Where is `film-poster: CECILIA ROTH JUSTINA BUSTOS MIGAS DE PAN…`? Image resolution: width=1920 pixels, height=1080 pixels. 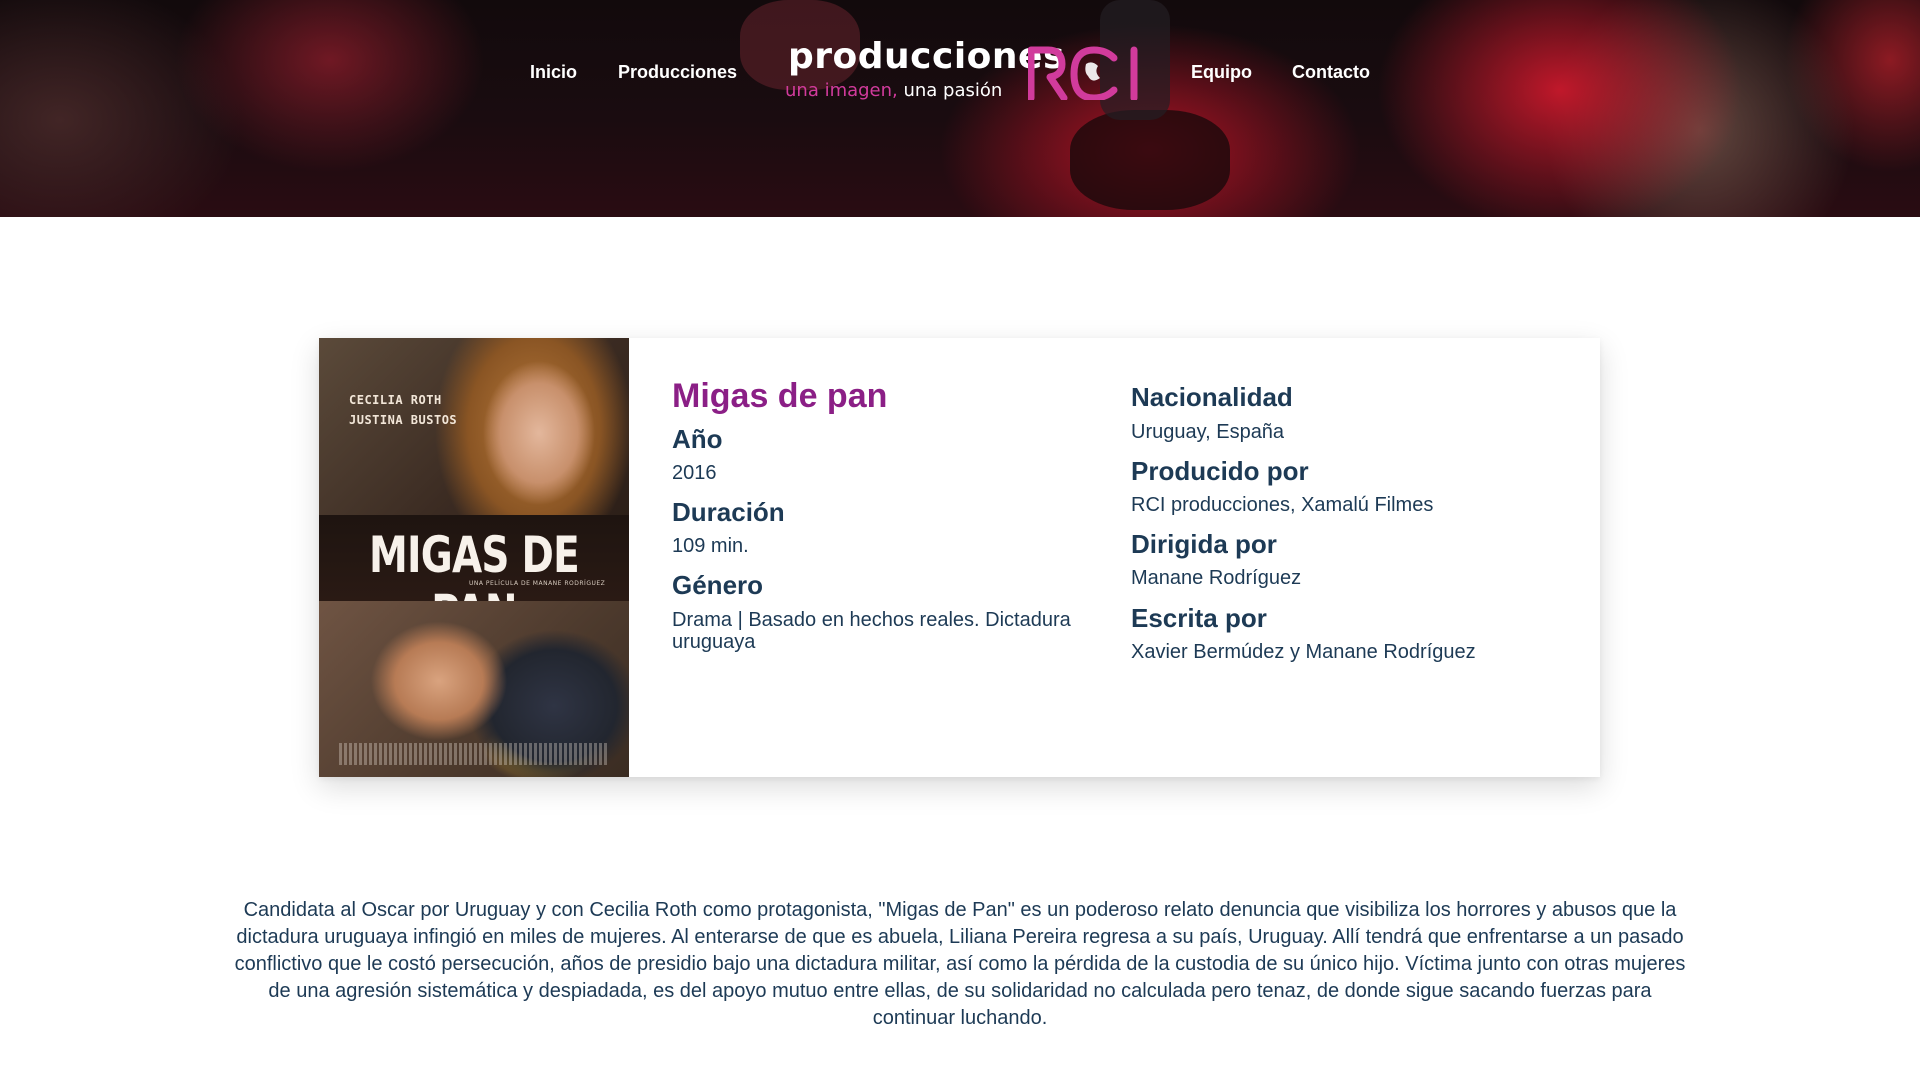
film-poster: CECILIA ROTH JUSTINA BUSTOS MIGAS DE PAN… is located at coordinates (474, 557).